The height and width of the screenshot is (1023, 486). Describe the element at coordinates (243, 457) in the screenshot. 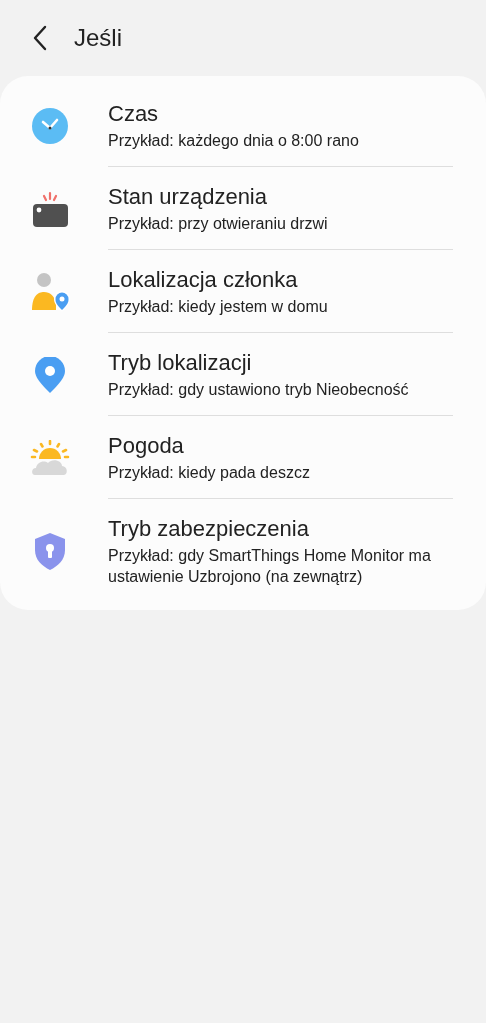

I see `condition-item: Pogoda Przykład: kiedy pada deszcz` at that location.